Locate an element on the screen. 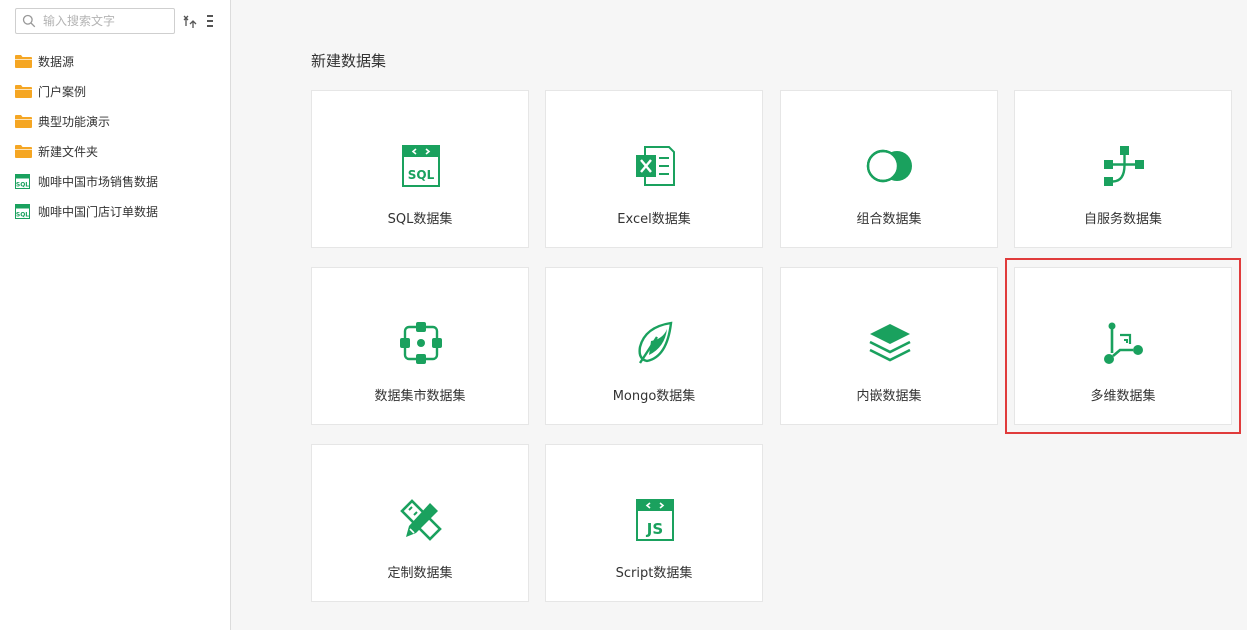  js-icon: JS is located at coordinates (655, 520).